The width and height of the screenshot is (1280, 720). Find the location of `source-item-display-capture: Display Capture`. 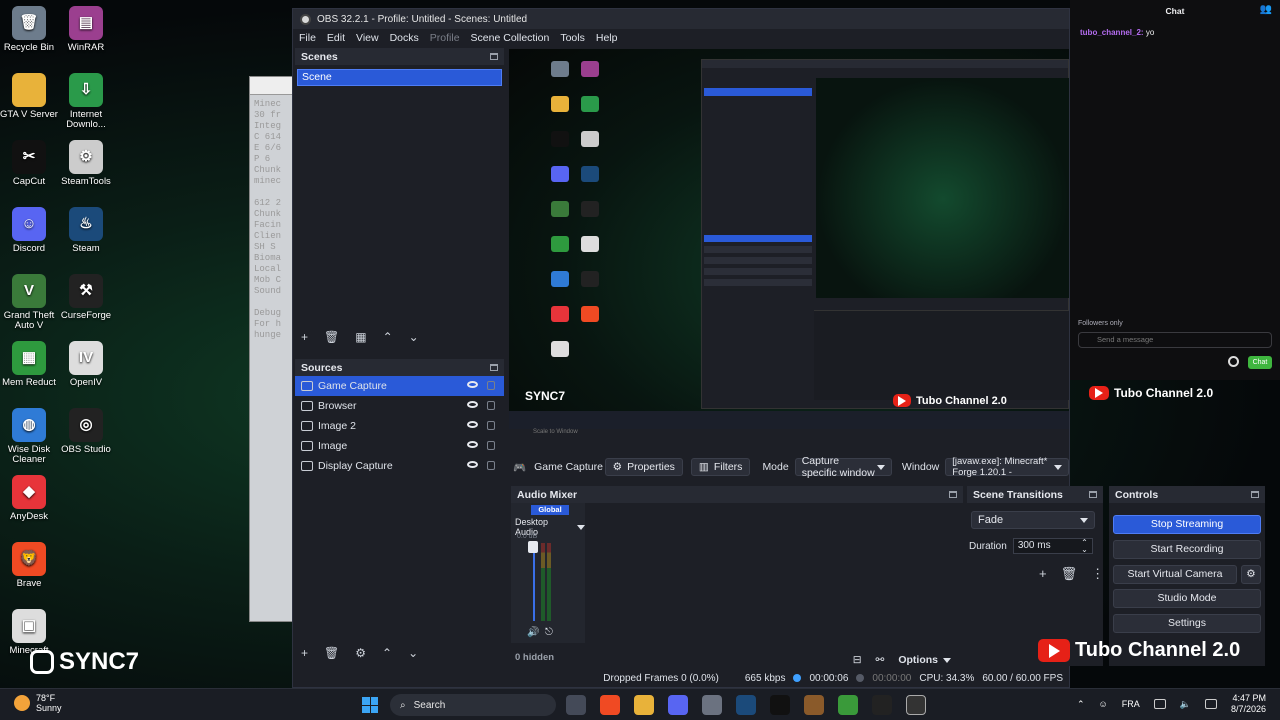

source-item-display-capture: Display Capture is located at coordinates (399, 466).